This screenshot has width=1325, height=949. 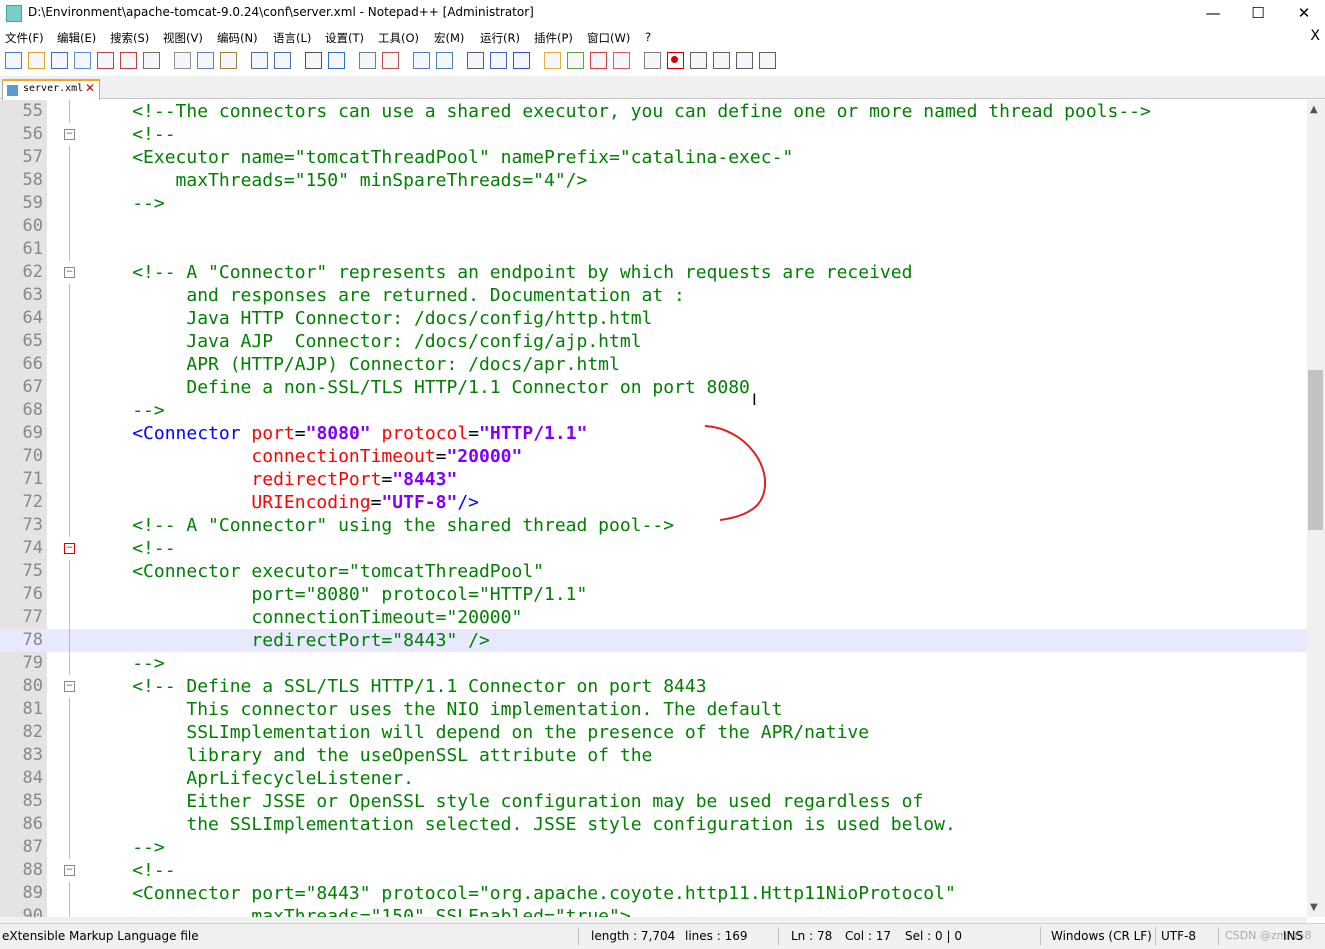 I want to click on menu-file: 文件(F), so click(x=24, y=38).